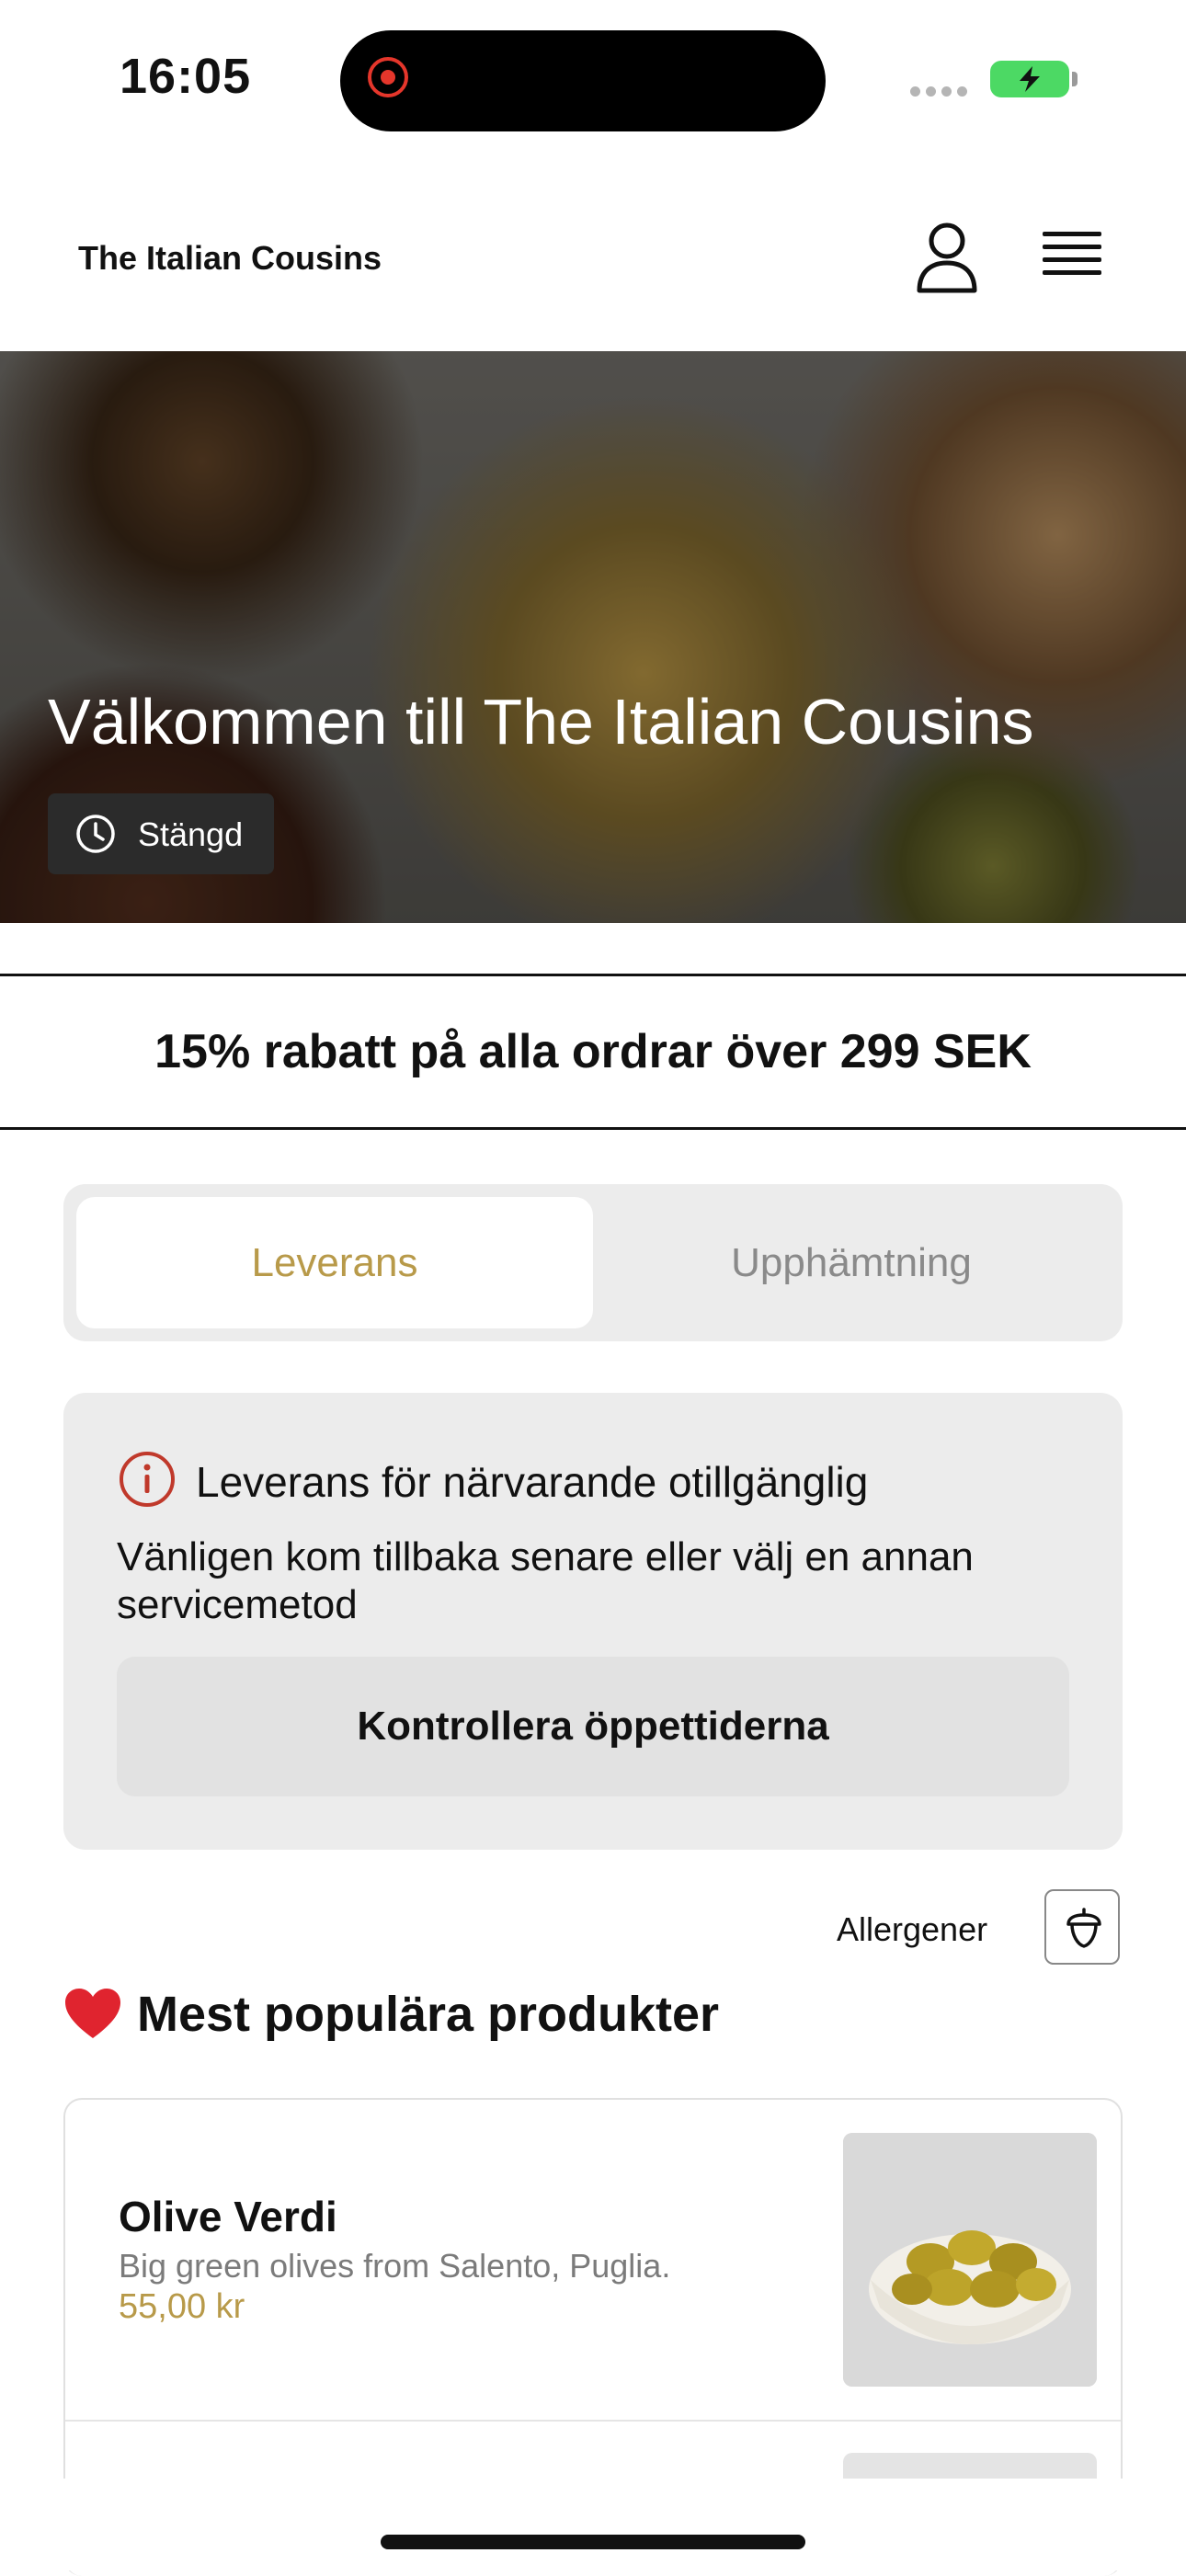 This screenshot has height=2576, width=1186. Describe the element at coordinates (388, 77) in the screenshot. I see `recording-icon` at that location.